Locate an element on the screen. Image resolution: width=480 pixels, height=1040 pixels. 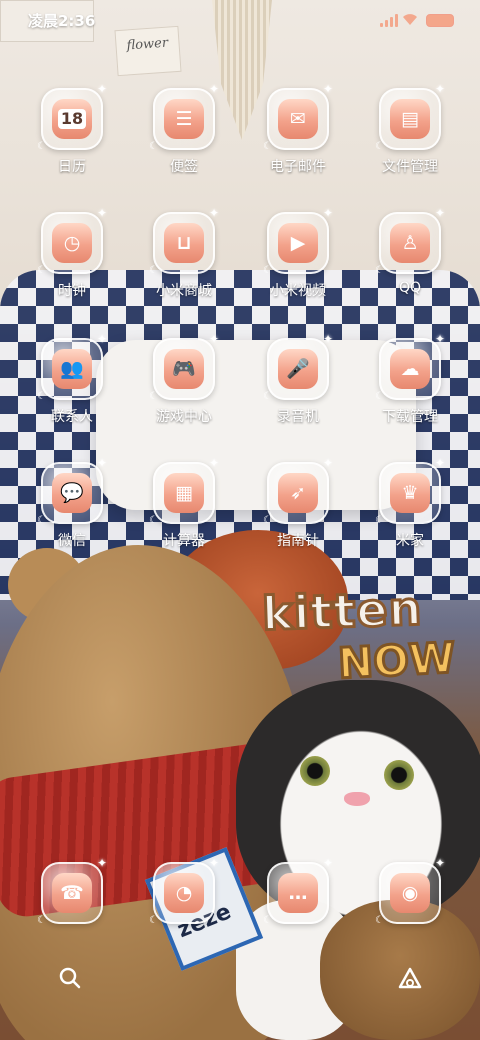
app-chat-bubbles: 💬 ✦ ☾ 微信 is located at coordinates (72, 503).